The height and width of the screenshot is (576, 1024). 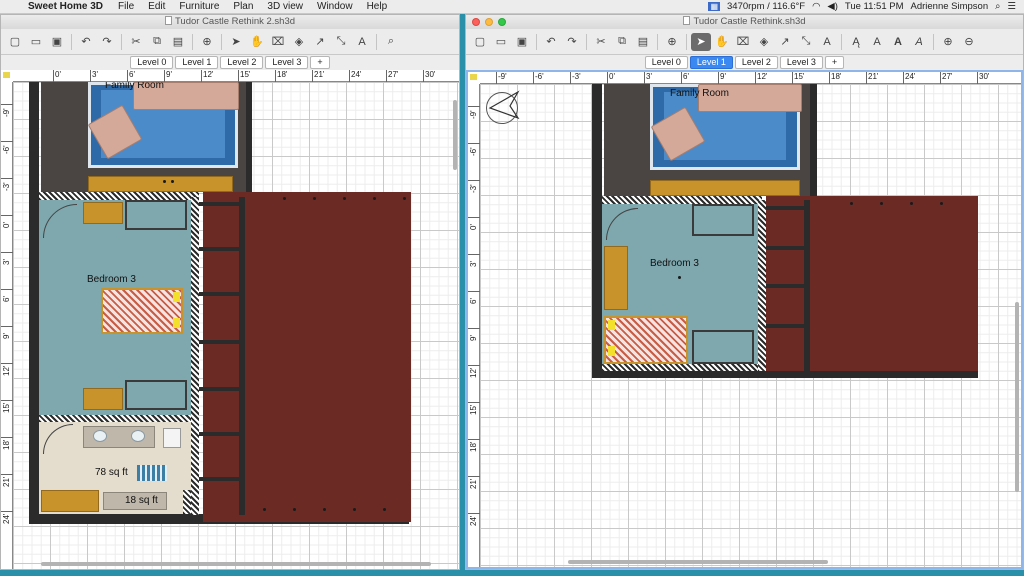 I want to click on wifi-icon: ◠, so click(x=816, y=6).